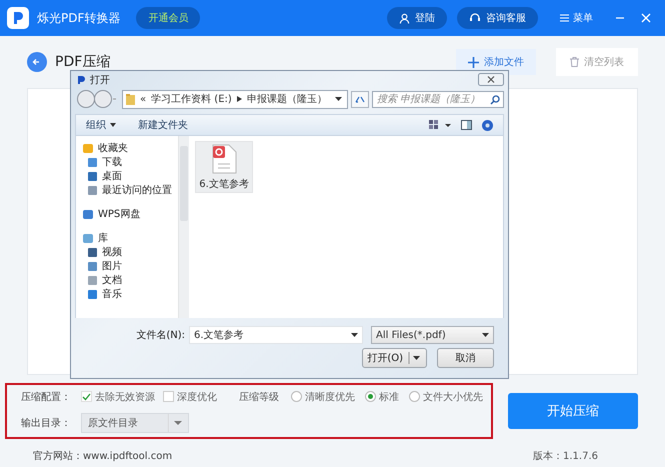  I want to click on menu-icon, so click(564, 18).